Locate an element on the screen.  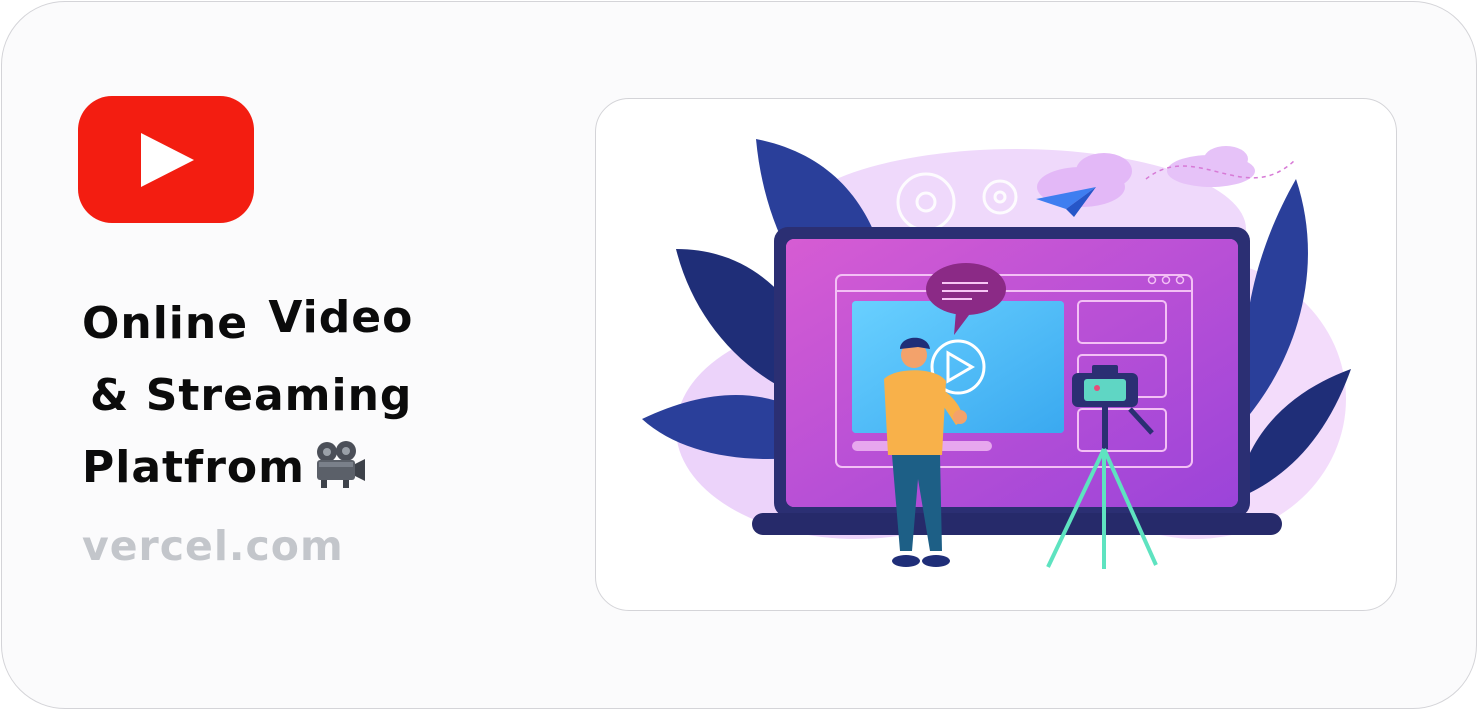
title-word-online: Online is located at coordinates (165, 323).